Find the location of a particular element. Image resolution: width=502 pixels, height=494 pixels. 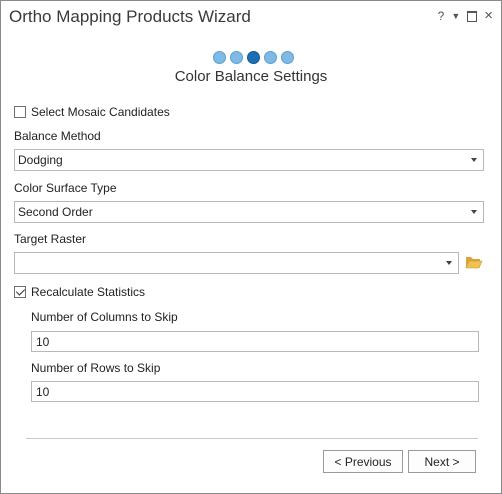

columns-to-skip-input: 10 is located at coordinates (255, 341).